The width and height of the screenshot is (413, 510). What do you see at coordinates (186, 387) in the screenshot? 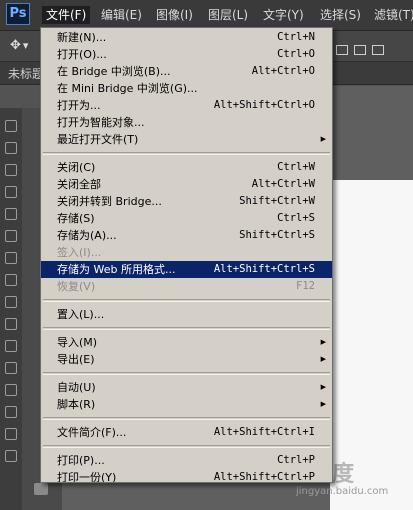
I see `menu-item: 自动(U) ▶` at bounding box center [186, 387].